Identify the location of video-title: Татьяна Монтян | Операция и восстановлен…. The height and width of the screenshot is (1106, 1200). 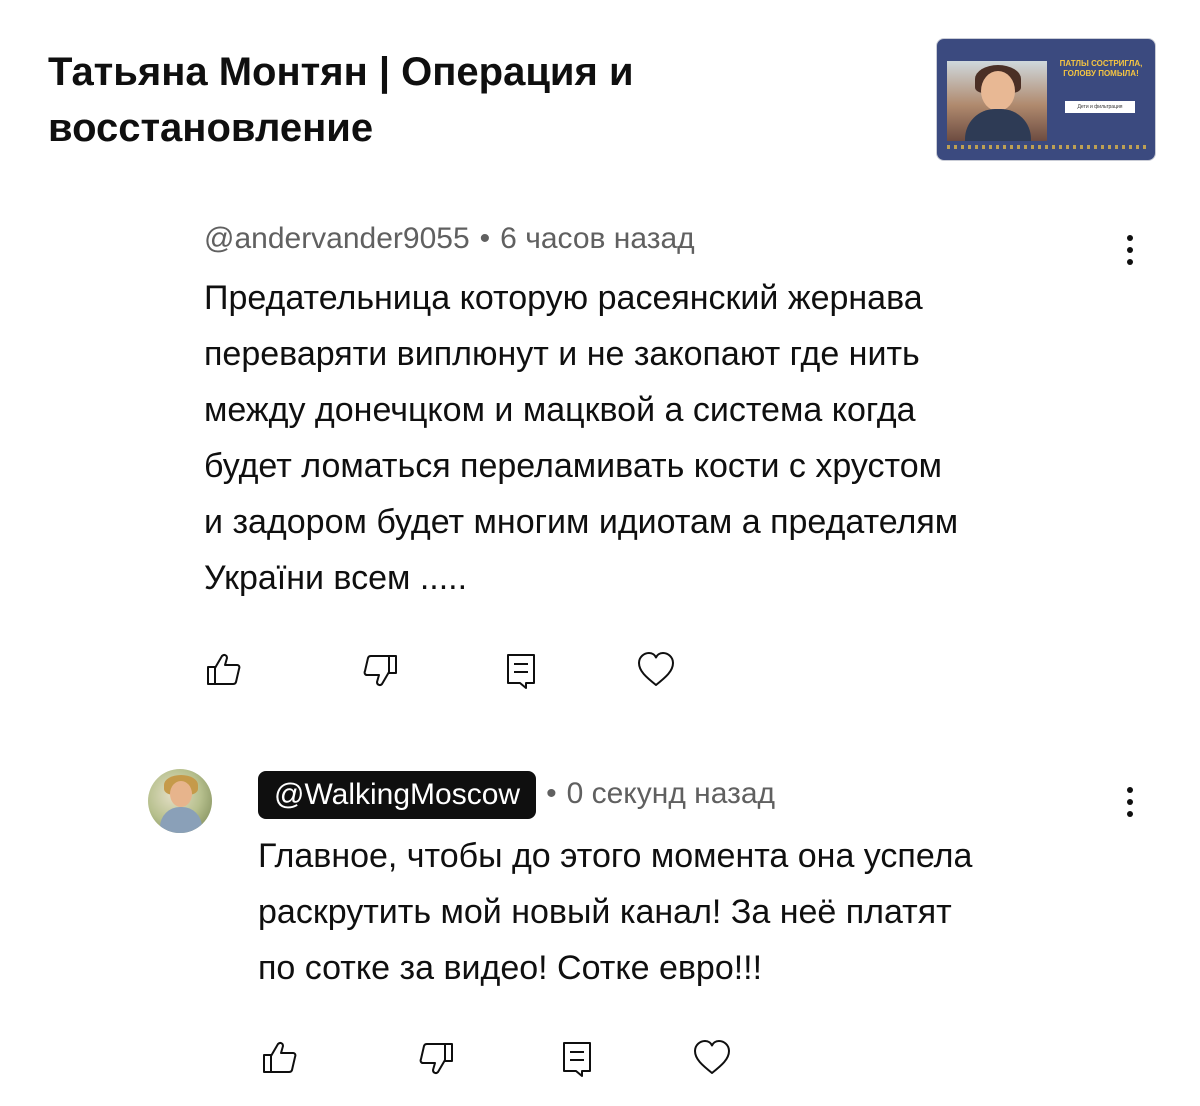
(428, 100).